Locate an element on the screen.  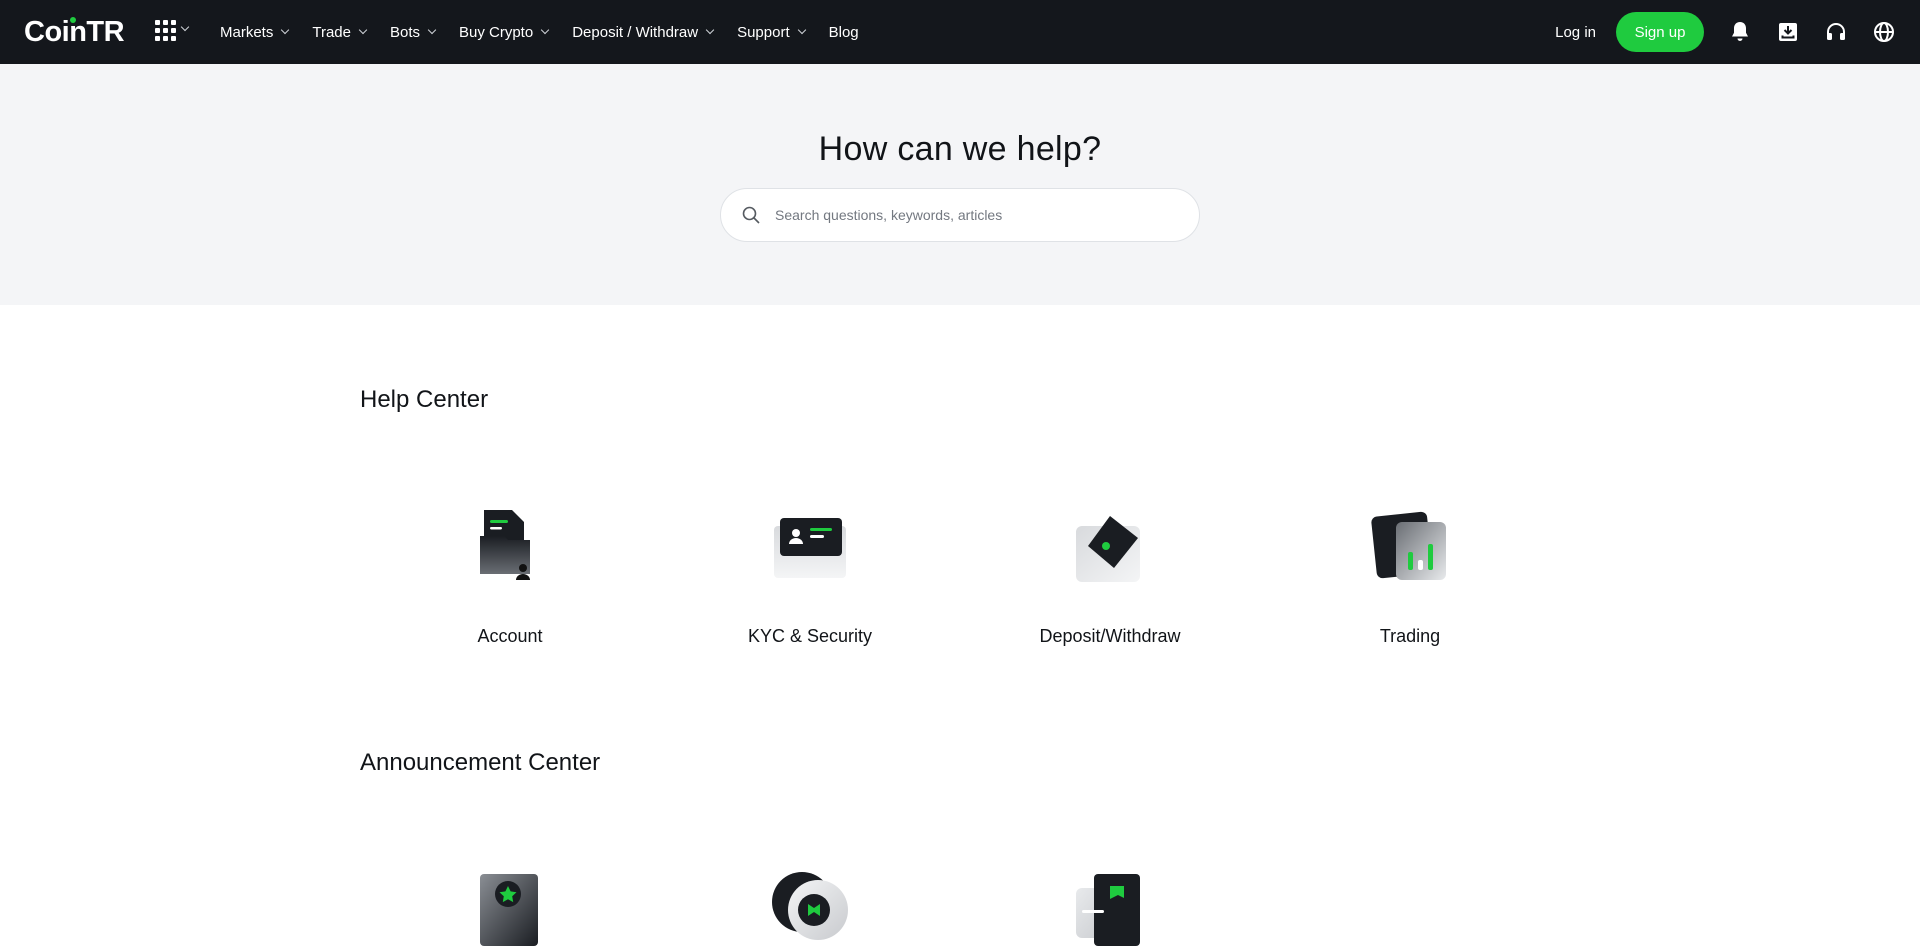
announcement-center-cards is located at coordinates (960, 910).